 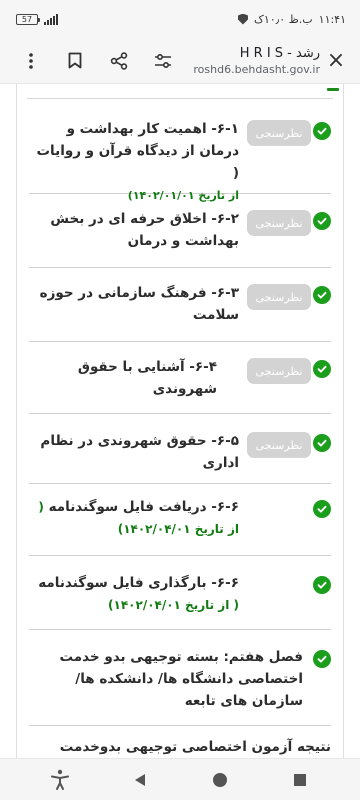 I want to click on lesson-title: نتیجه آزمون اختصاصی توجیهی بدوخدمت, so click(x=180, y=747).